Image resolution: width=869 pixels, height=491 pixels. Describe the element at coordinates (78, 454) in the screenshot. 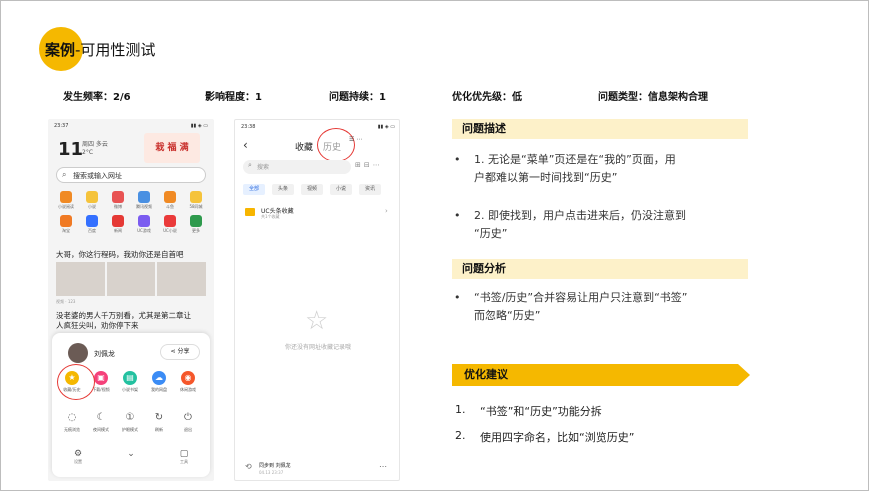

I see `toolbar-icon: ⚙` at that location.